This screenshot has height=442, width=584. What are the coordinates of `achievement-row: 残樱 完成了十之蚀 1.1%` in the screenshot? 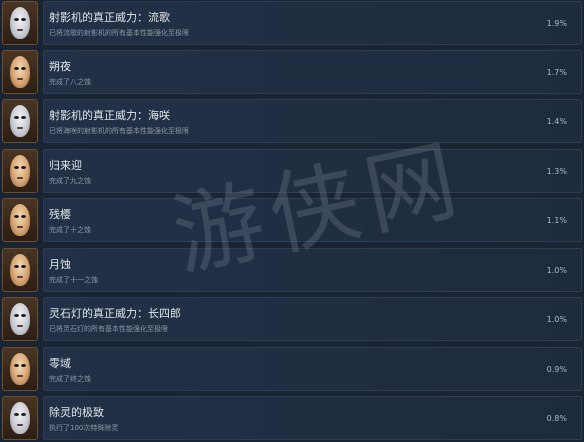 It's located at (292, 220).